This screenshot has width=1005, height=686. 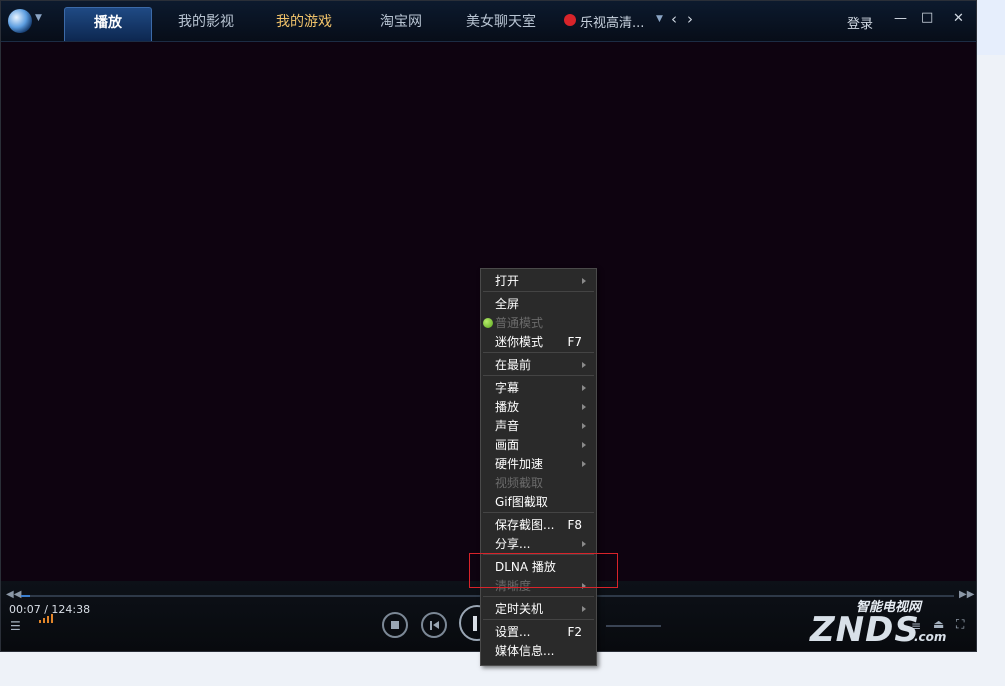 I want to click on menu-item-label: 普通模式, so click(x=519, y=323).